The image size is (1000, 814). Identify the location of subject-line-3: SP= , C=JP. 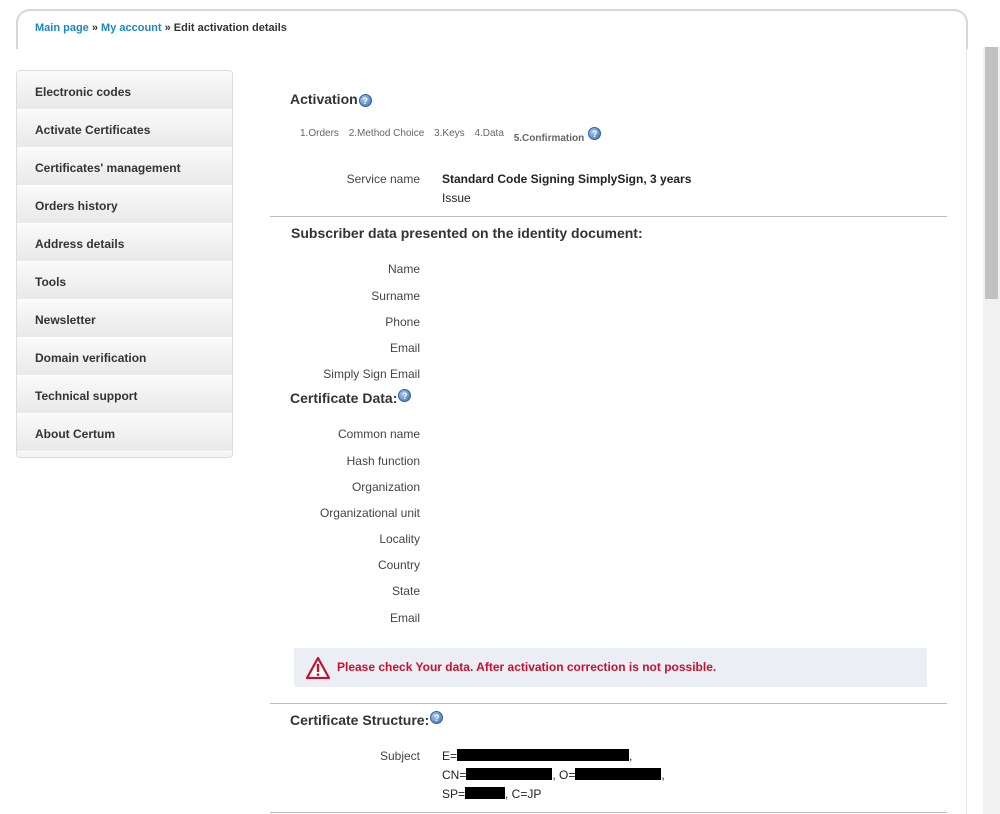
(491, 794).